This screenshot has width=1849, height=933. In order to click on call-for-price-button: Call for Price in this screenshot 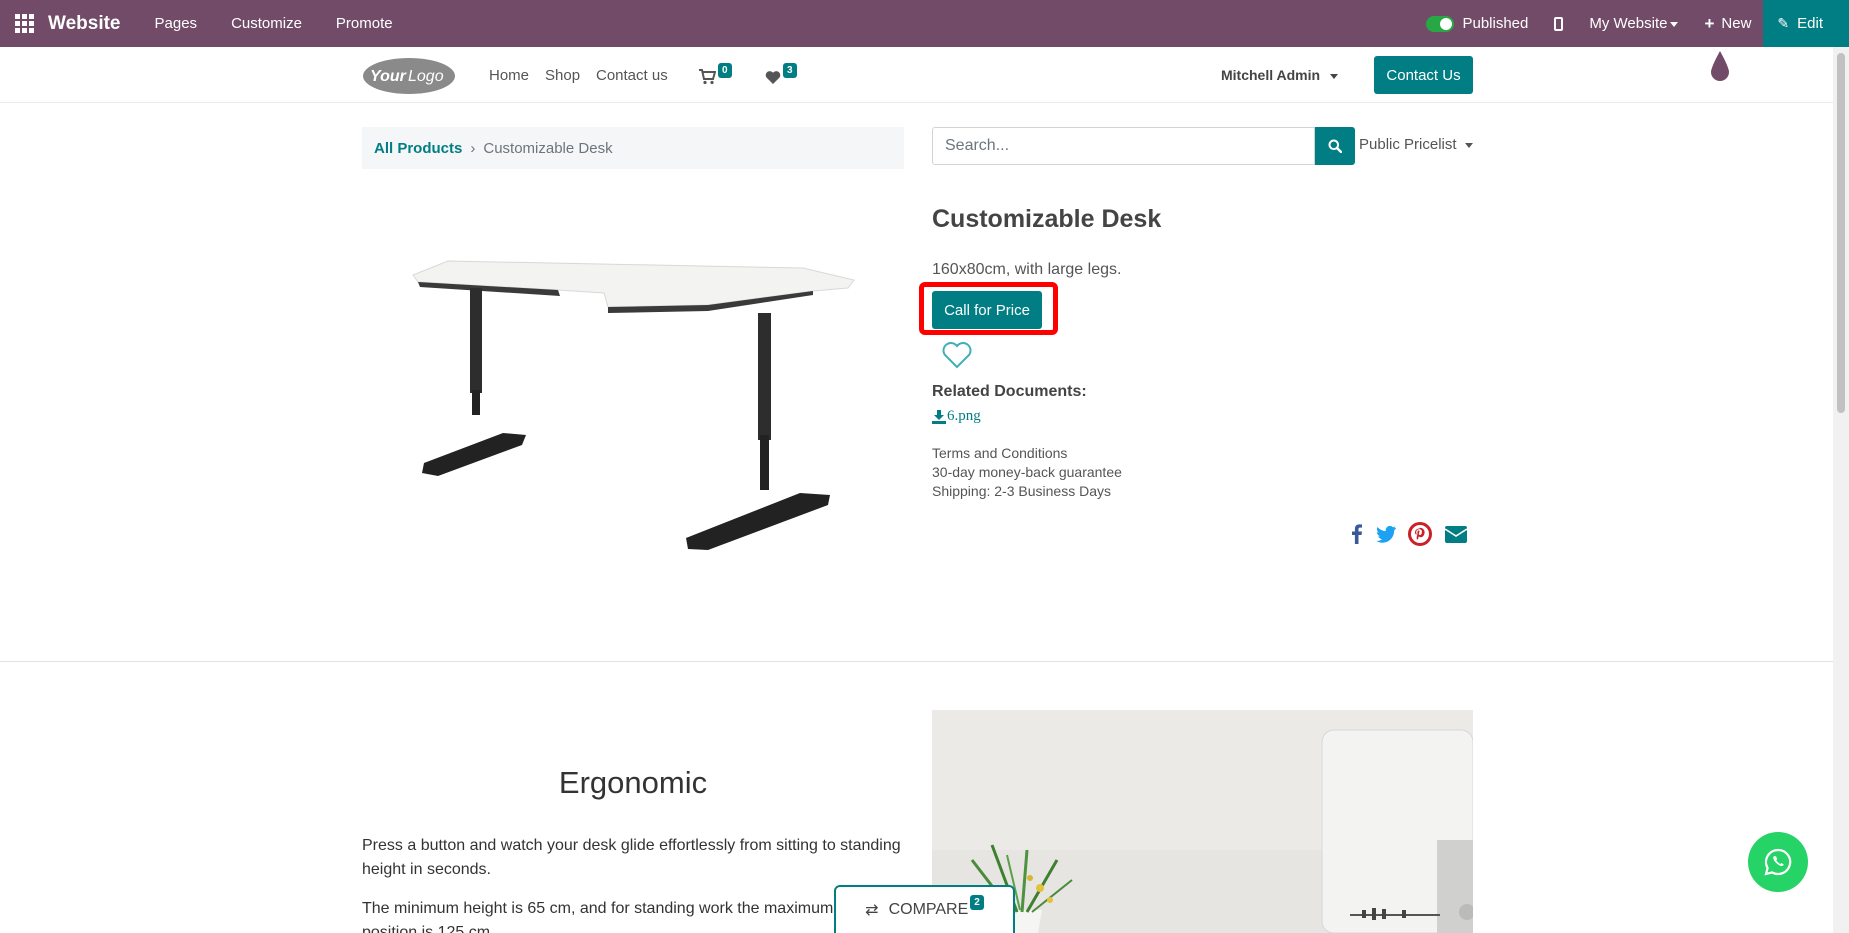, I will do `click(987, 310)`.